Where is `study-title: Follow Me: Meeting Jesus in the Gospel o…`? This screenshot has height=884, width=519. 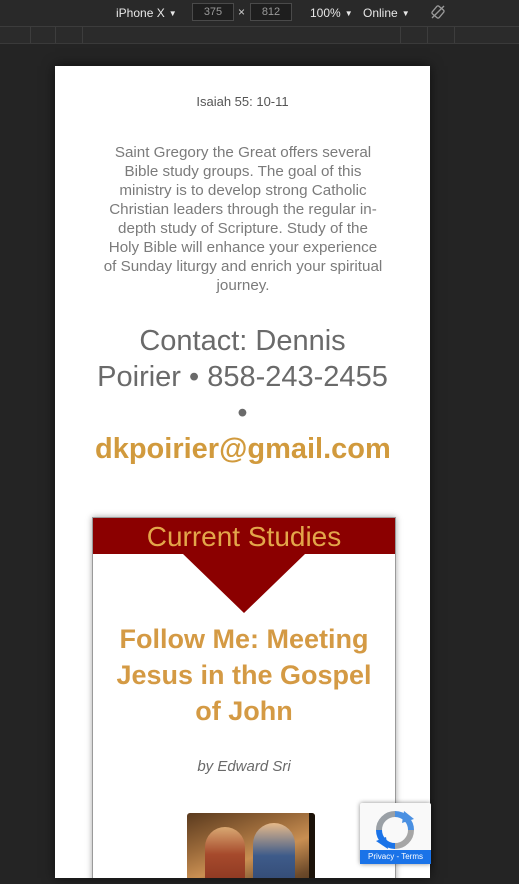
study-title: Follow Me: Meeting Jesus in the Gospel o… is located at coordinates (244, 675).